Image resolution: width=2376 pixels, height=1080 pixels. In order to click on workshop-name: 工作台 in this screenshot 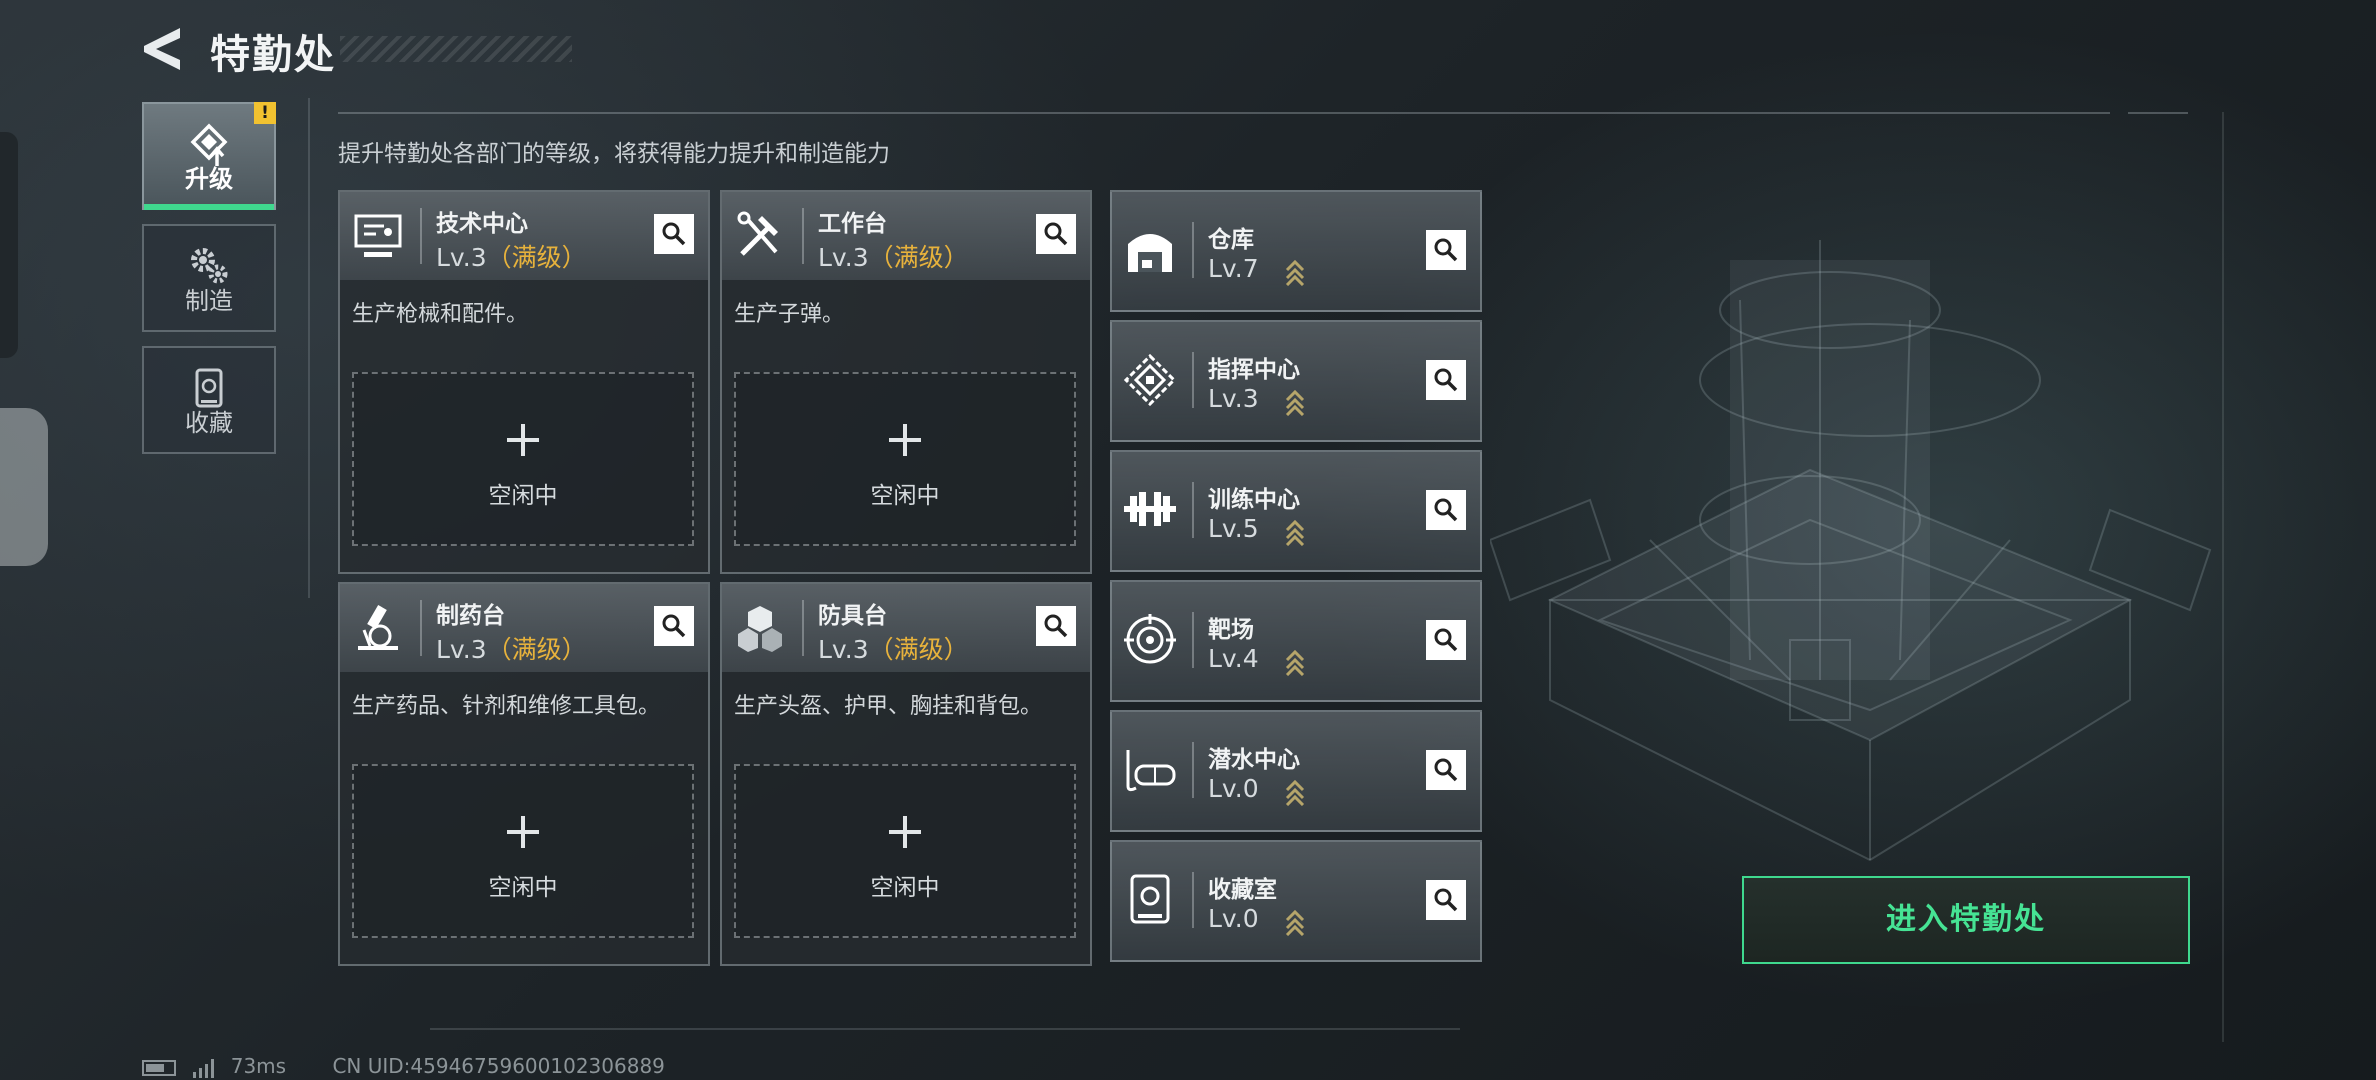, I will do `click(852, 224)`.